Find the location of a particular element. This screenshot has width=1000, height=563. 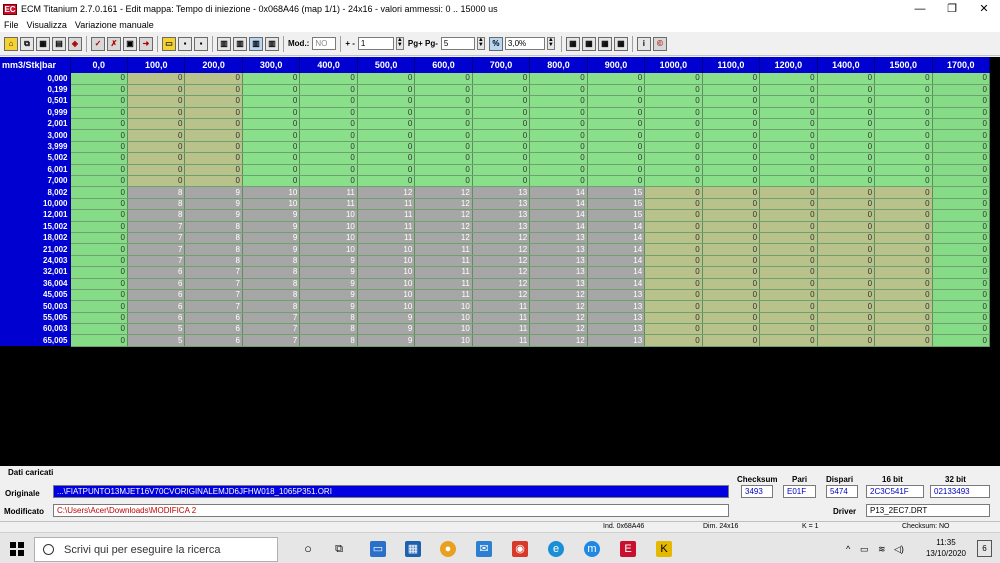

taskbar-search: Scrivi qui per eseguire la ricerca is located at coordinates (156, 549).